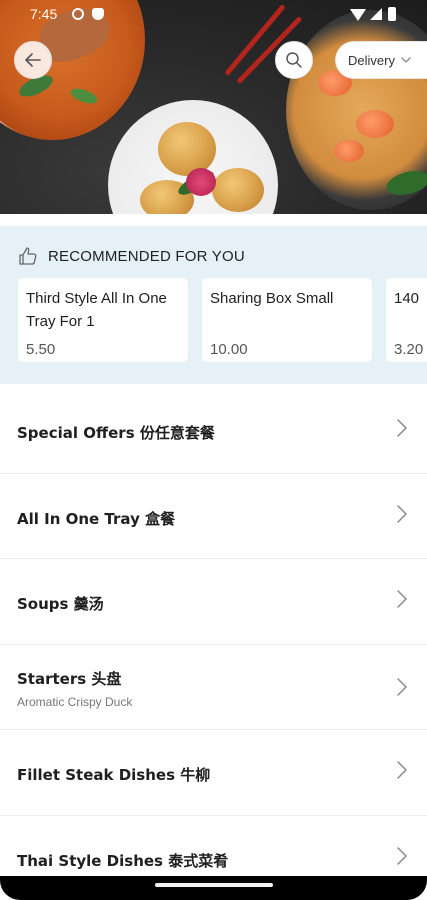  What do you see at coordinates (116, 433) in the screenshot?
I see `category-title: Special Offers 份任意套餐` at bounding box center [116, 433].